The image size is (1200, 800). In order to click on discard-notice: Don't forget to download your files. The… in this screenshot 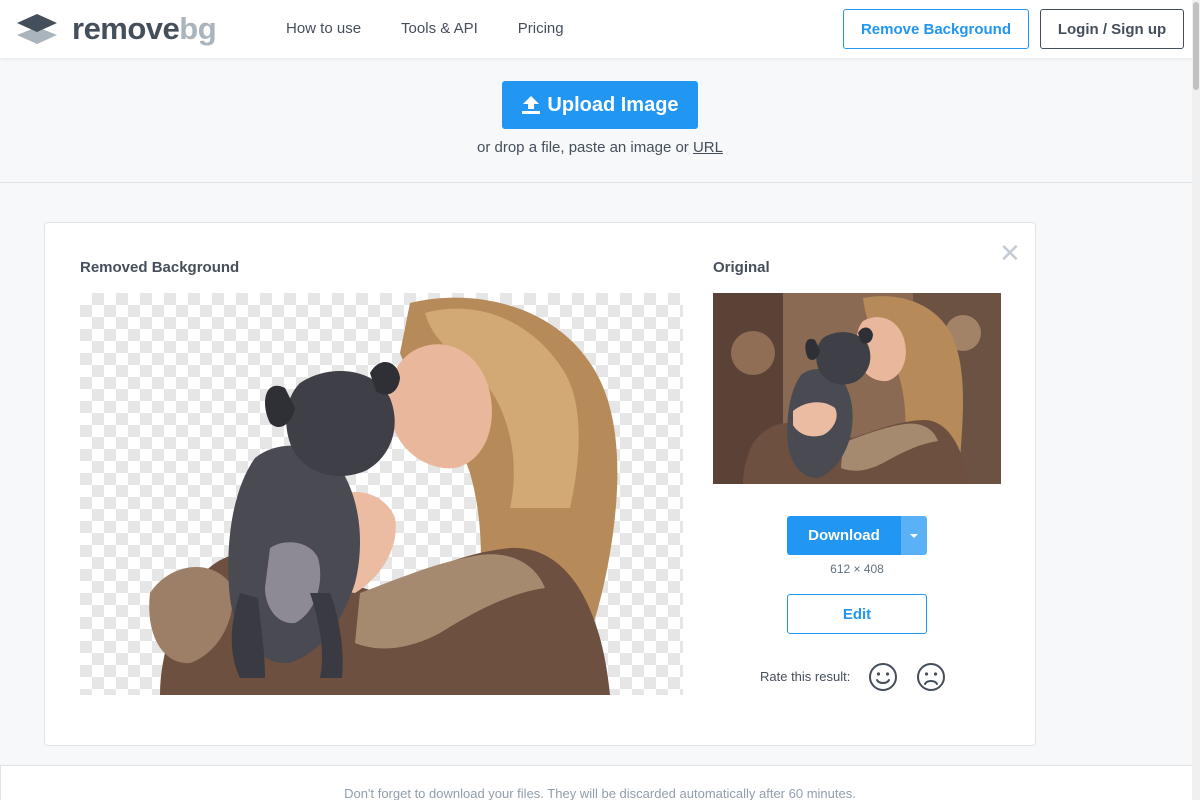, I will do `click(600, 793)`.